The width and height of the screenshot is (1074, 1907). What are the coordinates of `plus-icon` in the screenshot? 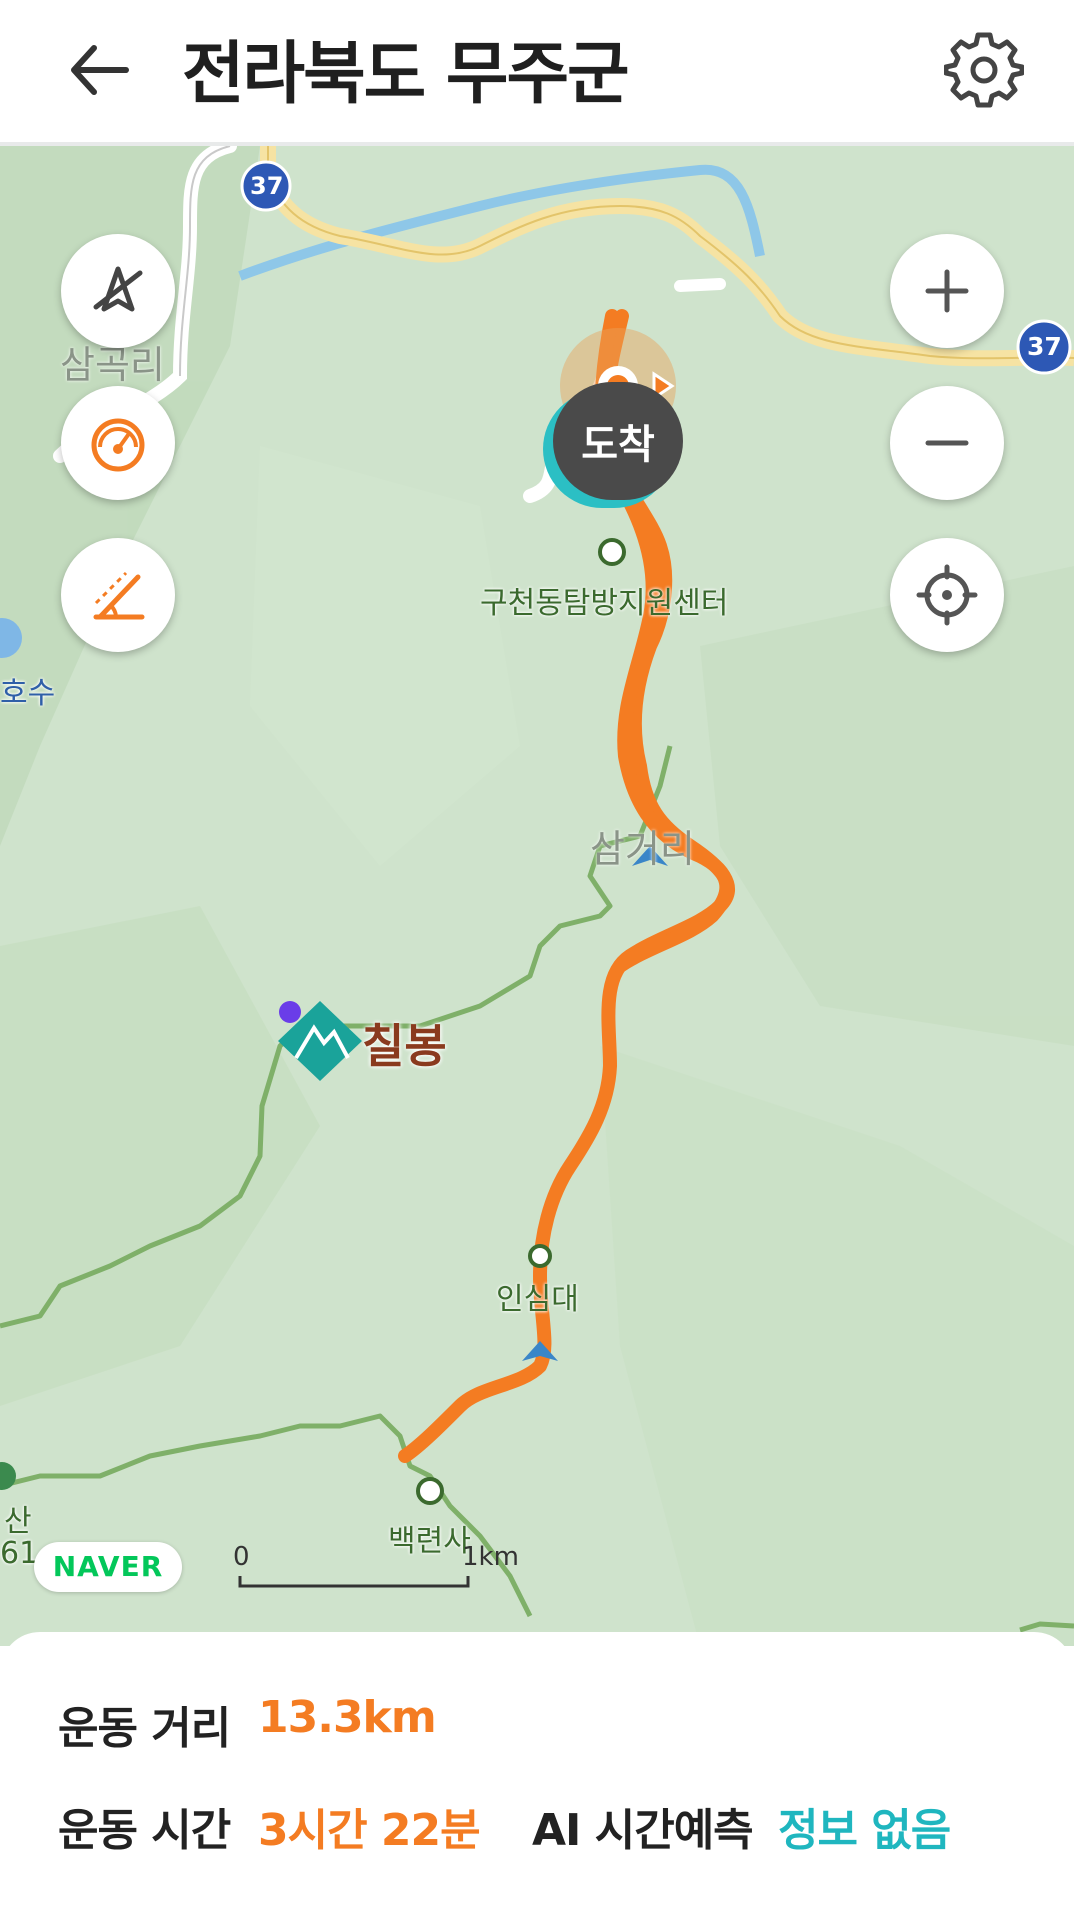 It's located at (947, 291).